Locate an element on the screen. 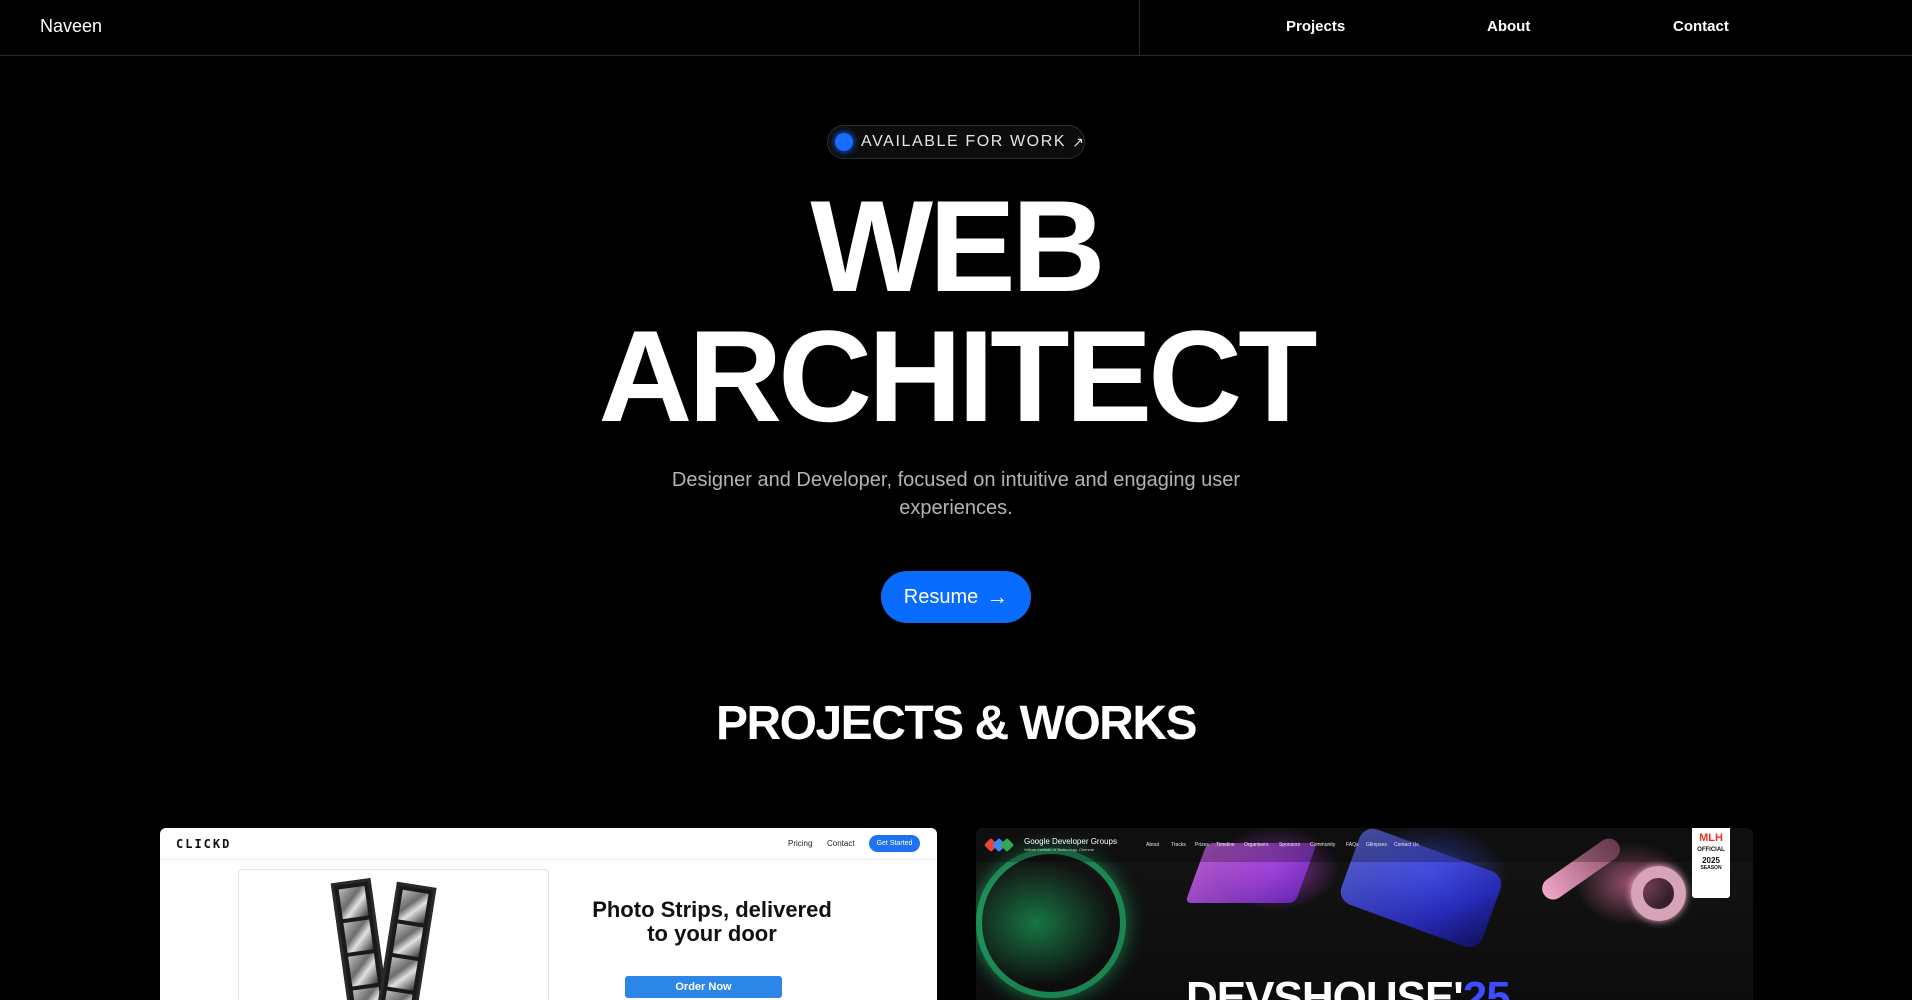 Image resolution: width=1912 pixels, height=1000 pixels. clickd-contact-link: Contact is located at coordinates (841, 843).